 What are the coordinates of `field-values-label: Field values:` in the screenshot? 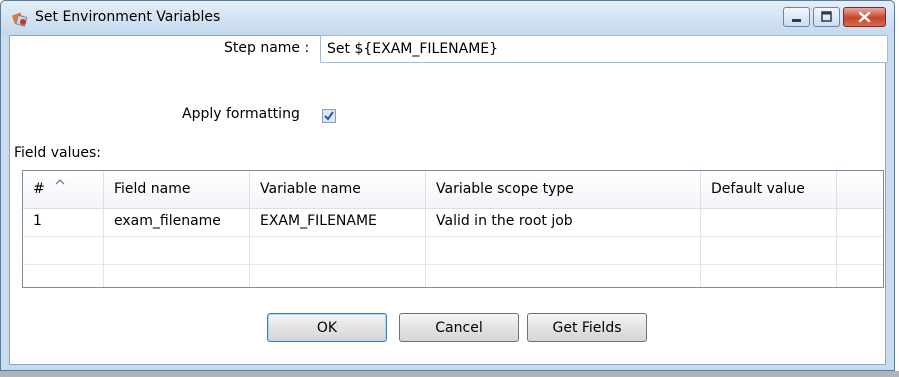 It's located at (58, 153).